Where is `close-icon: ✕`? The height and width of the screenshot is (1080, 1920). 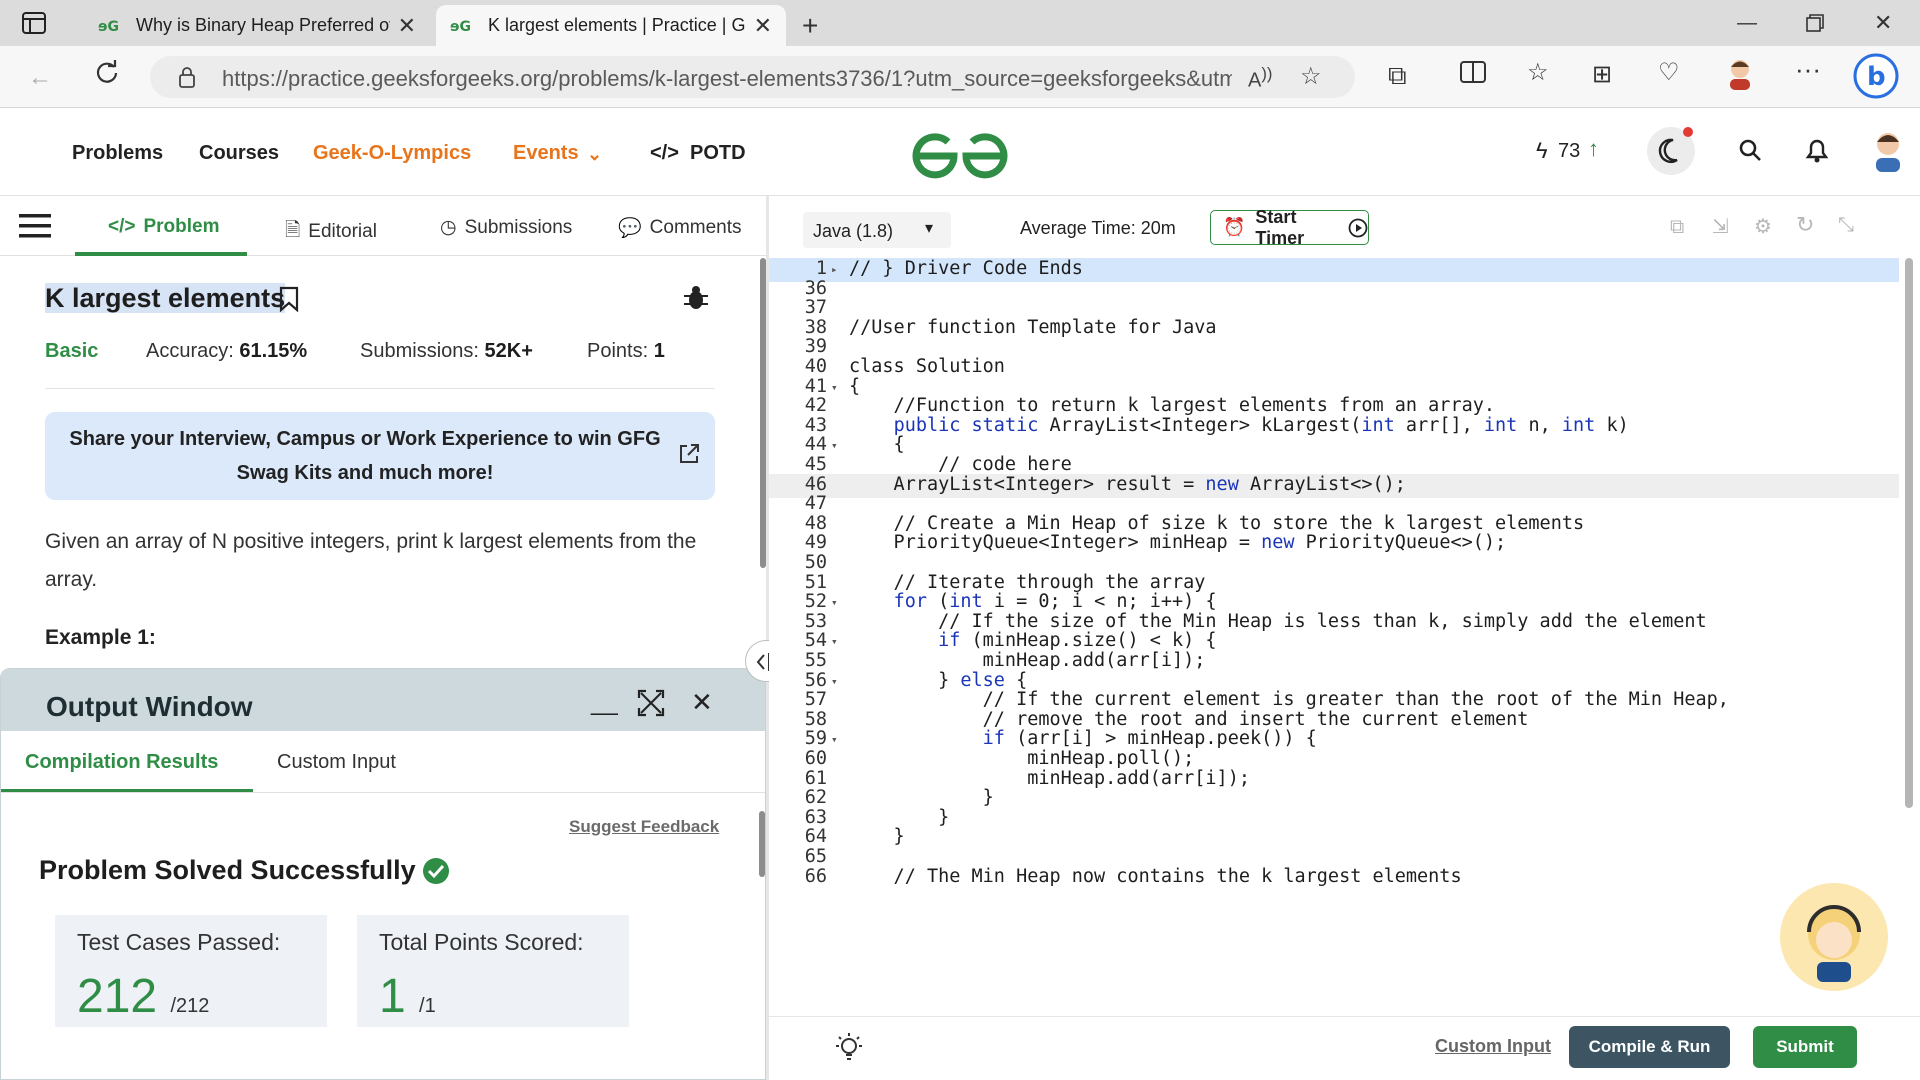 close-icon: ✕ is located at coordinates (702, 702).